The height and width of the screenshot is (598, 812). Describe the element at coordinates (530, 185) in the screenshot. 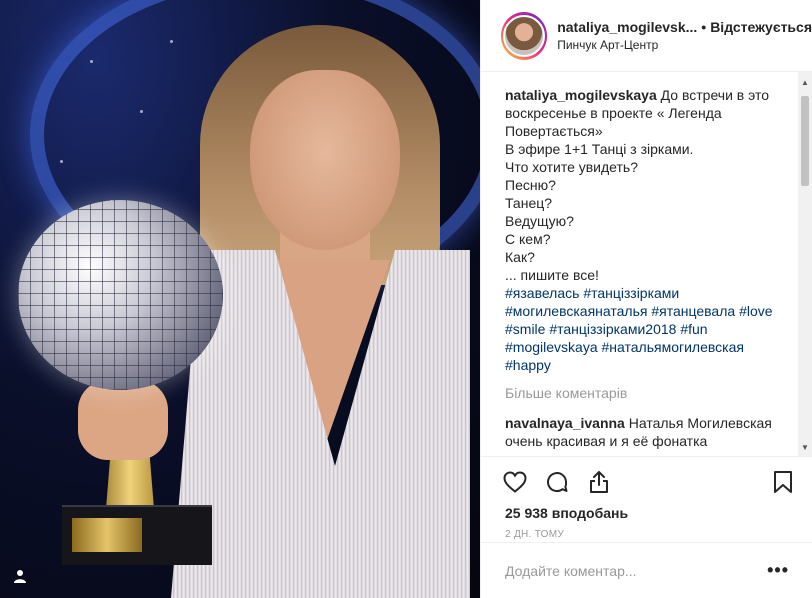

I see `caption-line: Песню?` at that location.